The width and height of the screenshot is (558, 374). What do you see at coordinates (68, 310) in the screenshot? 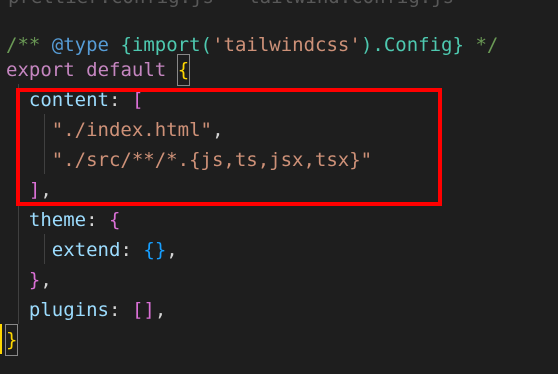
I see `code-token: plugins` at bounding box center [68, 310].